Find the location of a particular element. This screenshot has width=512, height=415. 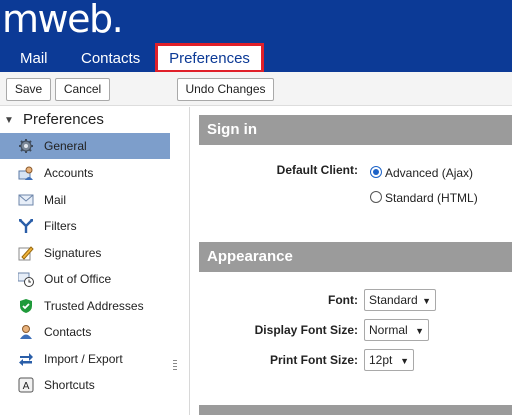

sidebar-item-trusted-addresses: Trusted Addresses is located at coordinates (85, 306).